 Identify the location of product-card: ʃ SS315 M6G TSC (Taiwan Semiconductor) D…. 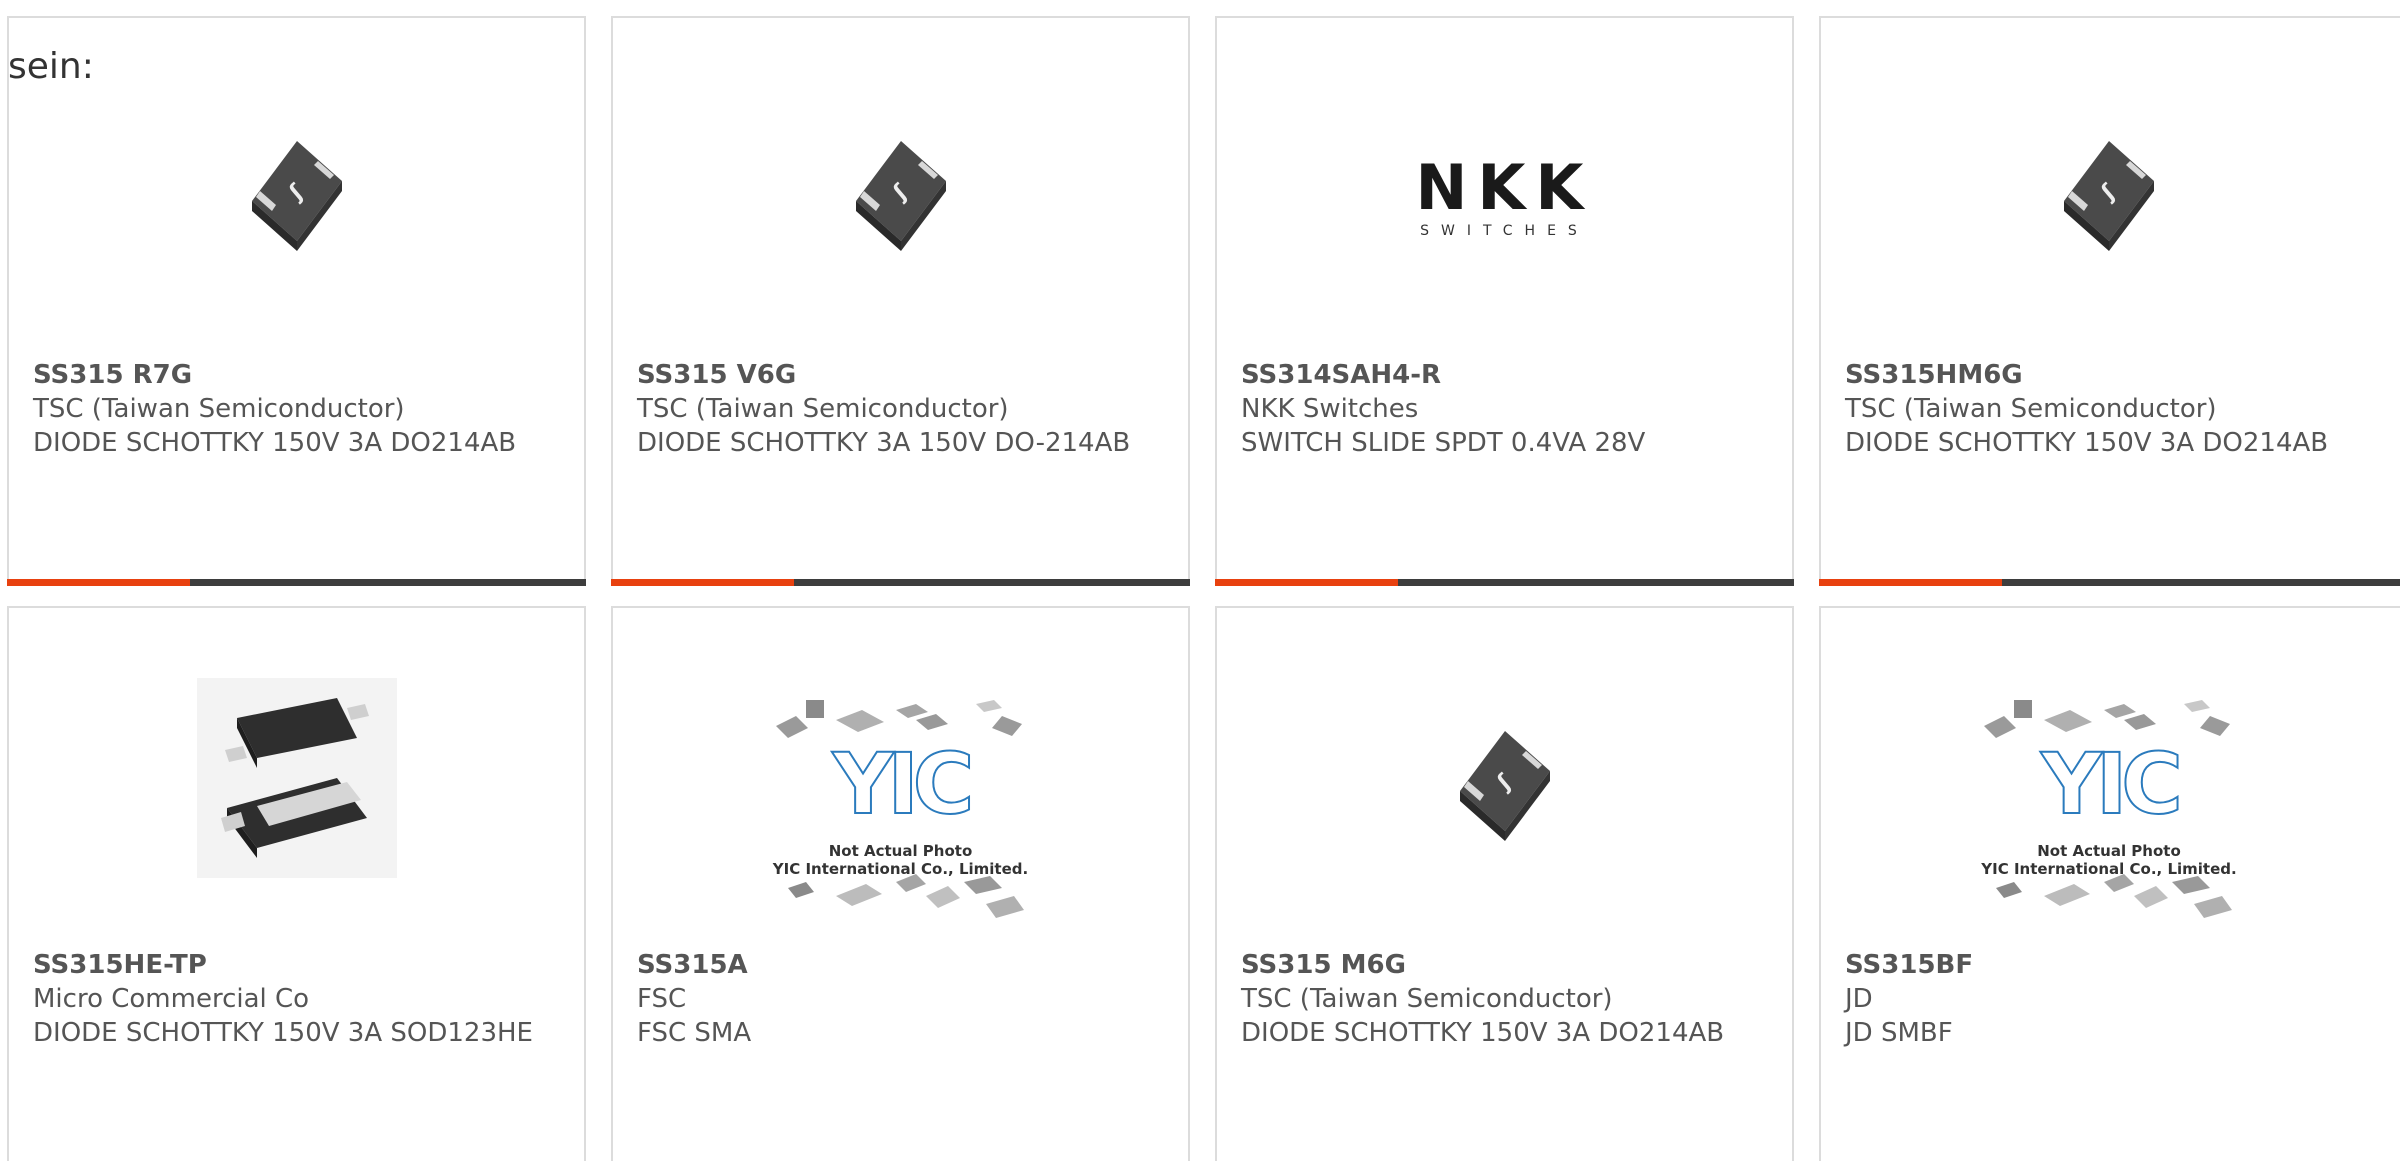
(1504, 883).